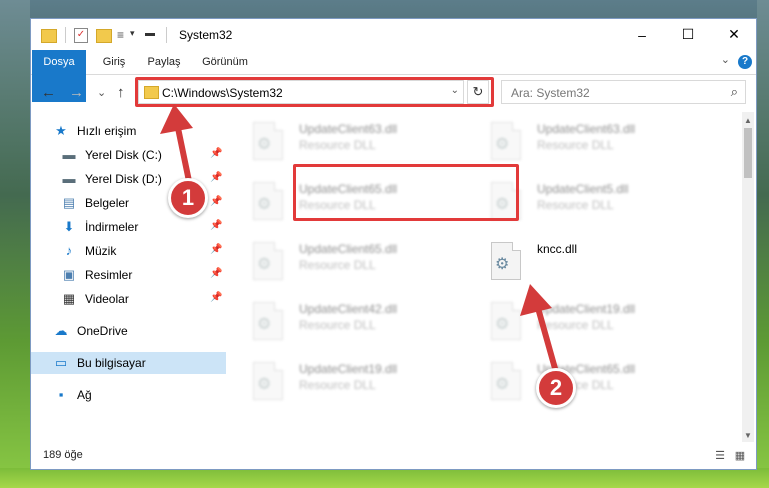 Image resolution: width=769 pixels, height=488 pixels. What do you see at coordinates (164, 62) in the screenshot?
I see `tab-share: Paylaş` at bounding box center [164, 62].